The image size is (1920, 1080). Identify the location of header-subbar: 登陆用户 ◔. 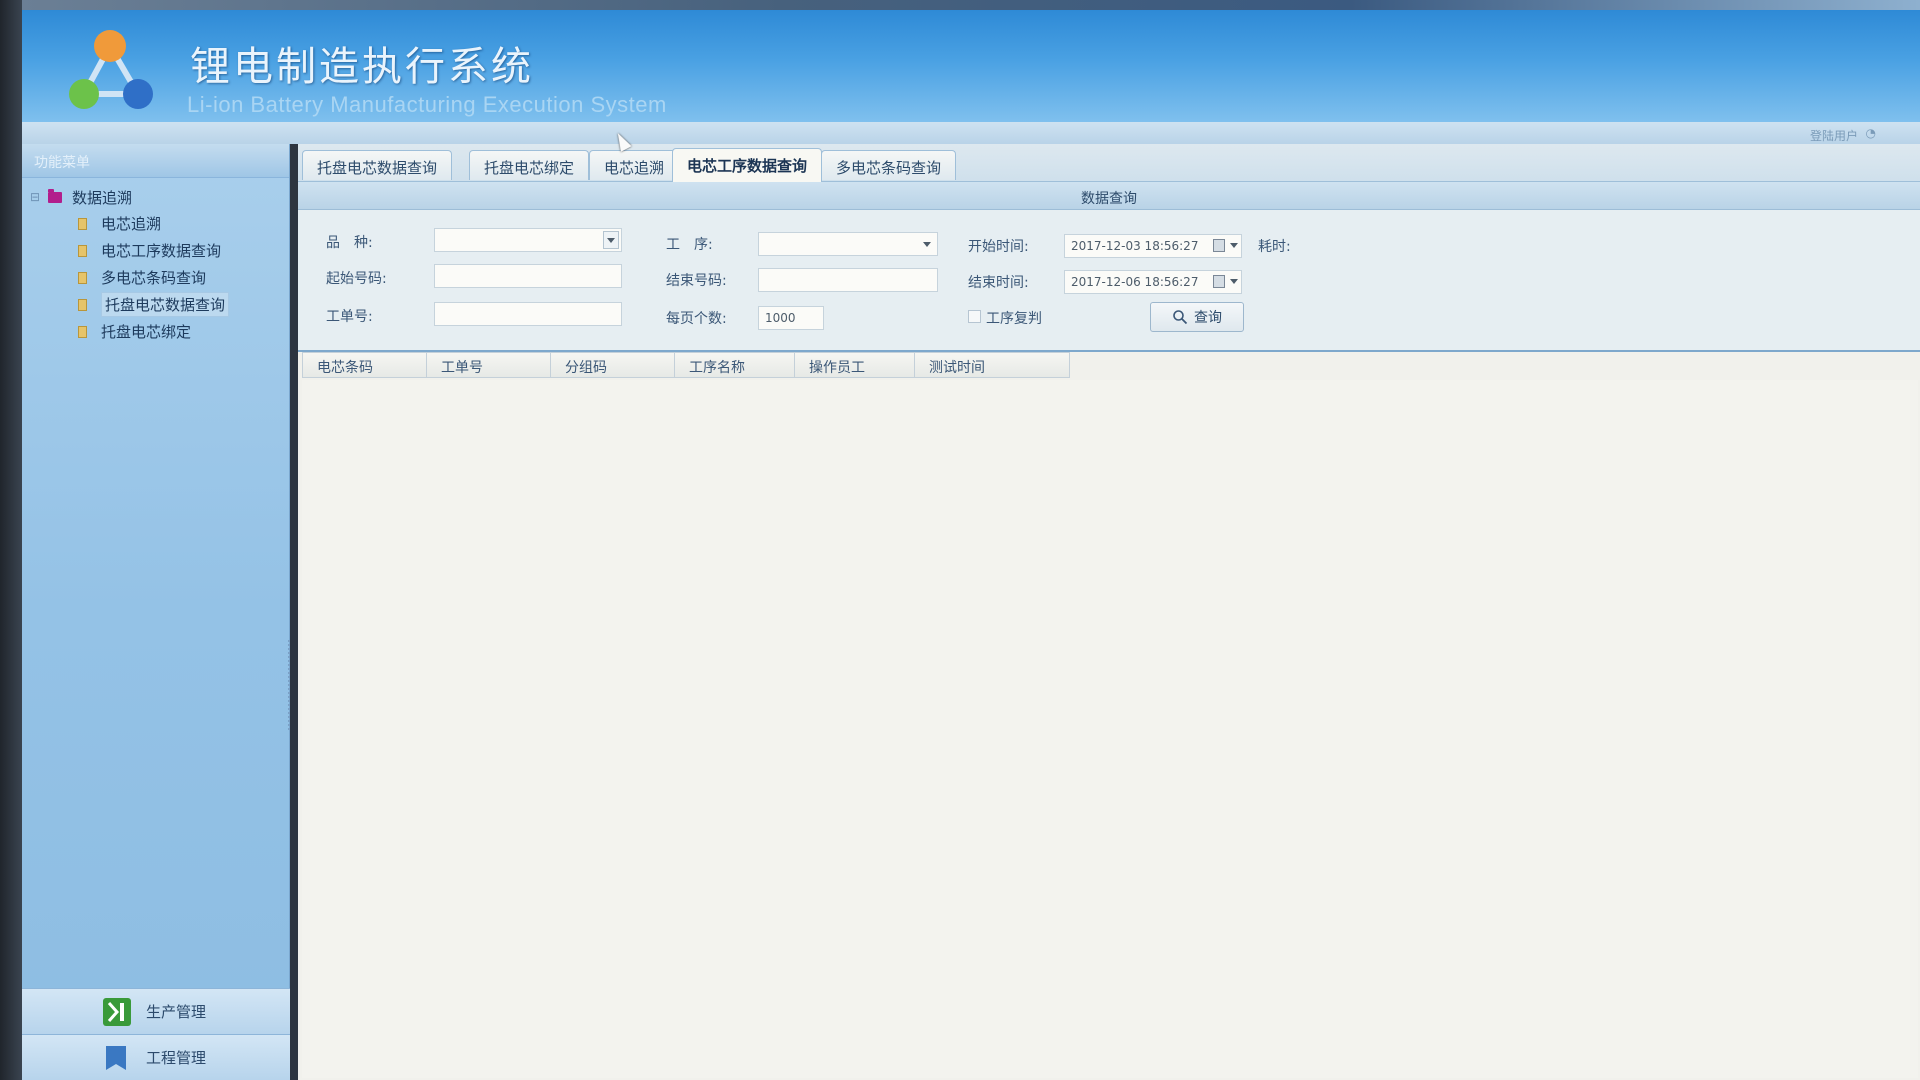
(971, 133).